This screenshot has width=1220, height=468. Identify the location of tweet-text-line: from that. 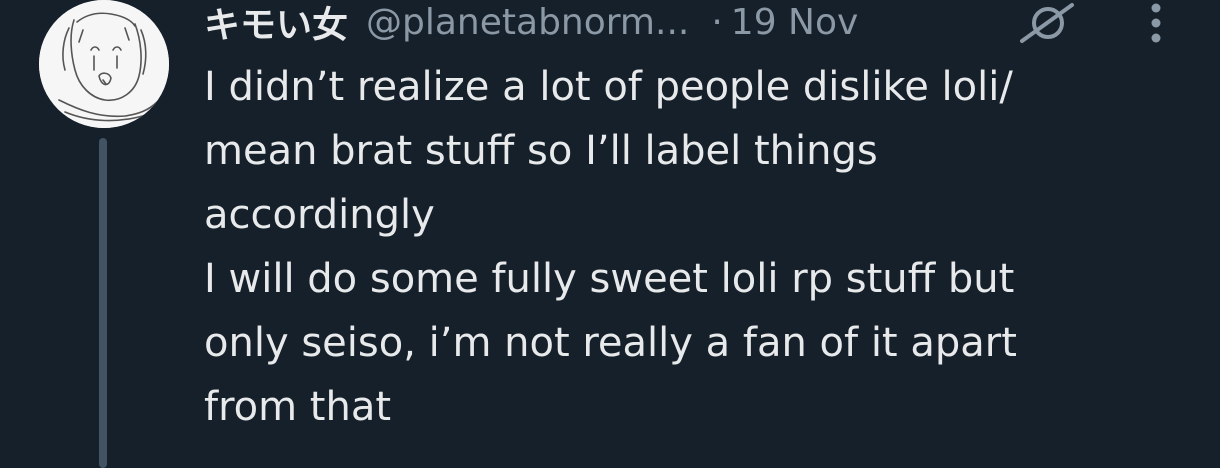
(298, 407).